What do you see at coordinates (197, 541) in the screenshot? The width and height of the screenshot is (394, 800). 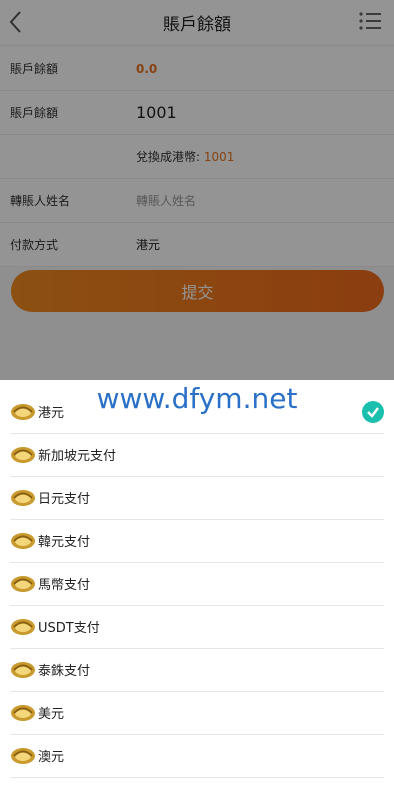 I see `payment-option: 韓元支付` at bounding box center [197, 541].